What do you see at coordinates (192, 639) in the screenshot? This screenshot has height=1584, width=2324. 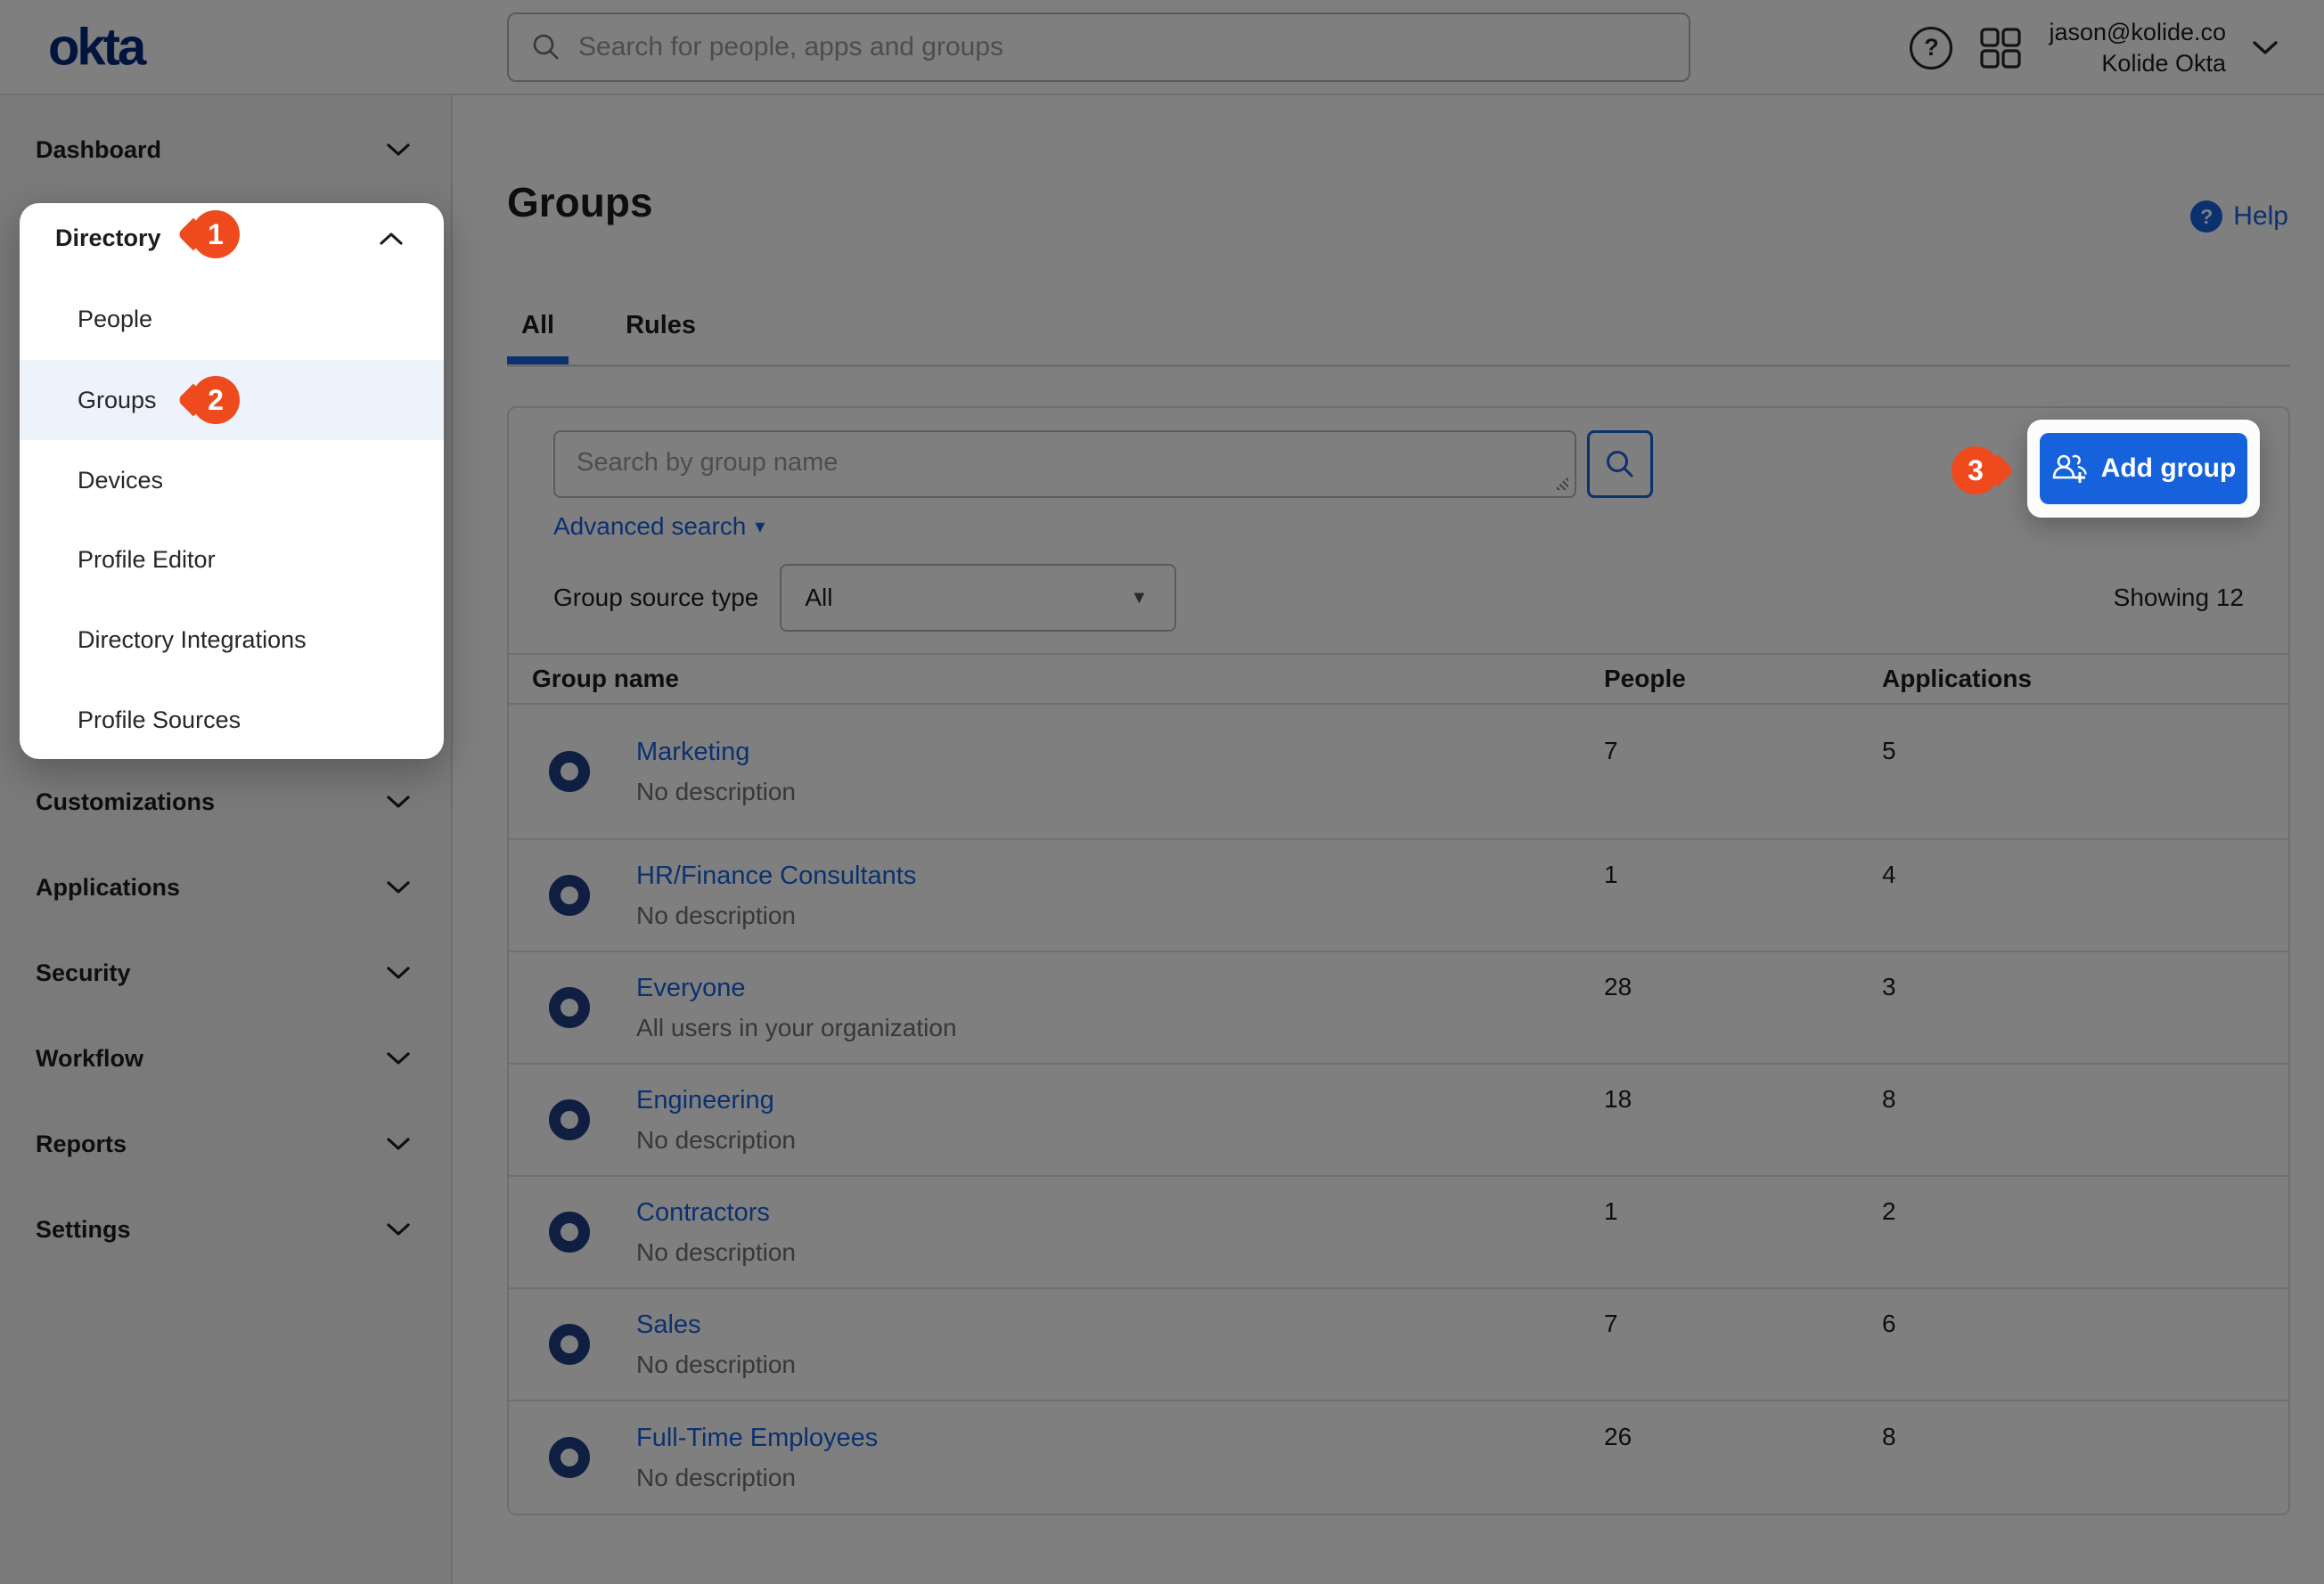 I see `sidebar-item-label: Directory Integrations` at bounding box center [192, 639].